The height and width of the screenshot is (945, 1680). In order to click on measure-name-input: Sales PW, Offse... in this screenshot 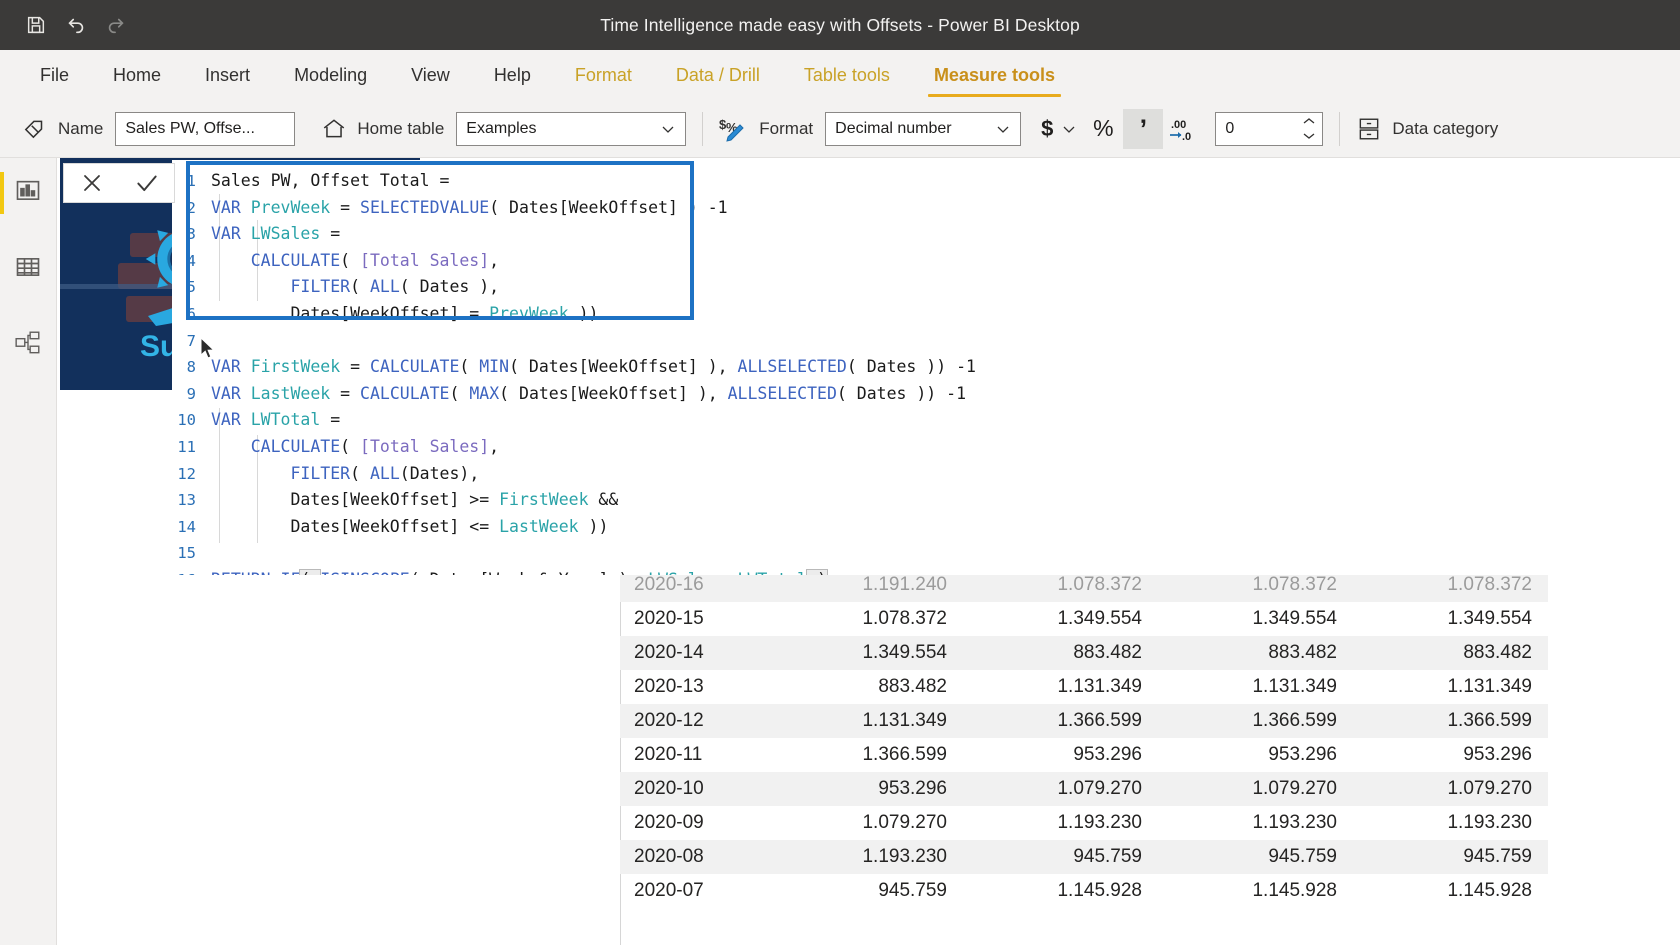, I will do `click(205, 128)`.